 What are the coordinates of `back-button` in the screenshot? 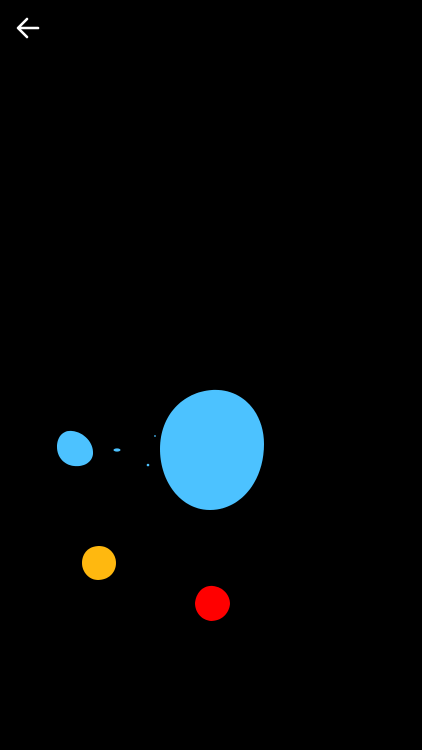 It's located at (28, 28).